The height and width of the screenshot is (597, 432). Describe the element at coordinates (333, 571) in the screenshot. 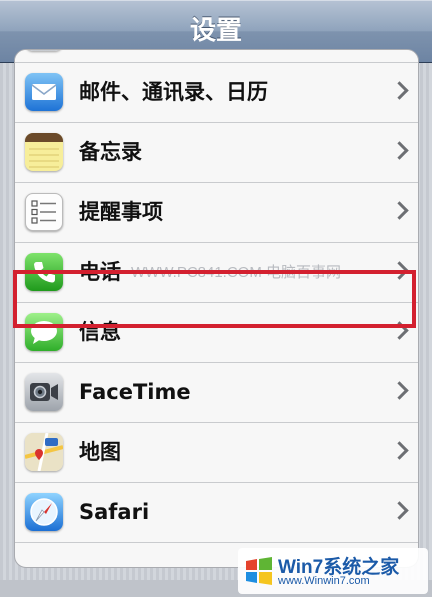

I see `site-logo: Win7系统之家 www.Winwin7.com` at that location.